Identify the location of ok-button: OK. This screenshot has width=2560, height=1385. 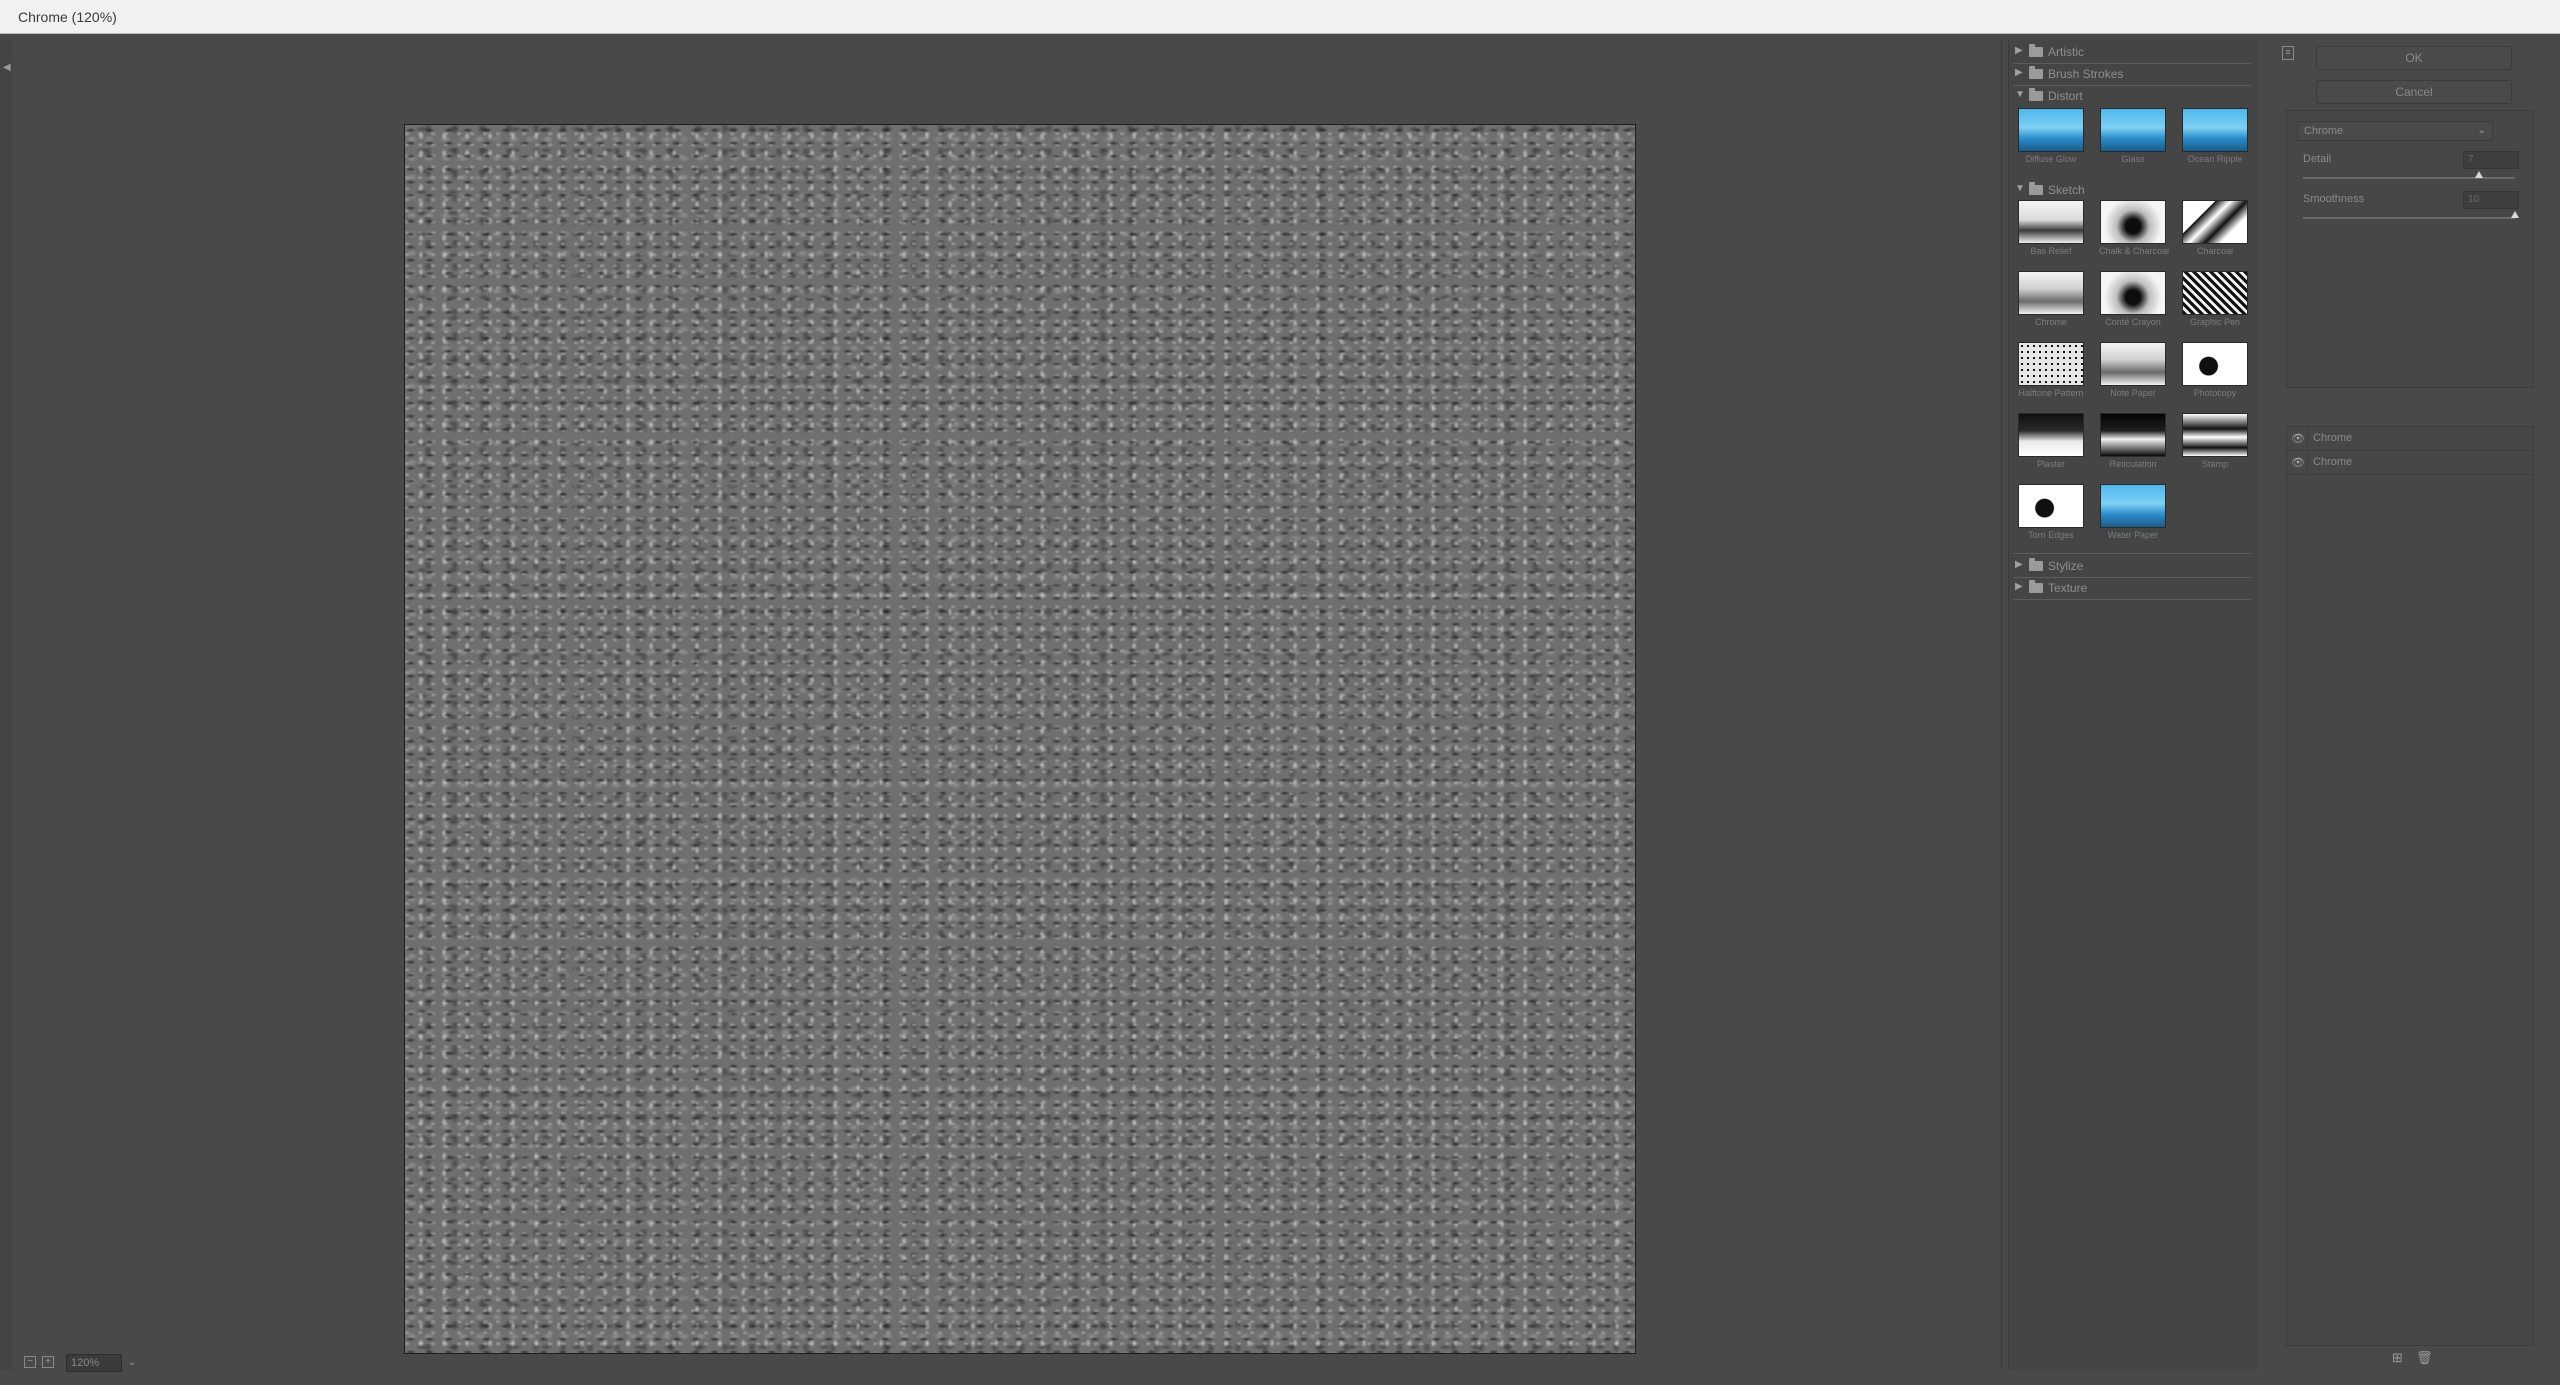
(2414, 58).